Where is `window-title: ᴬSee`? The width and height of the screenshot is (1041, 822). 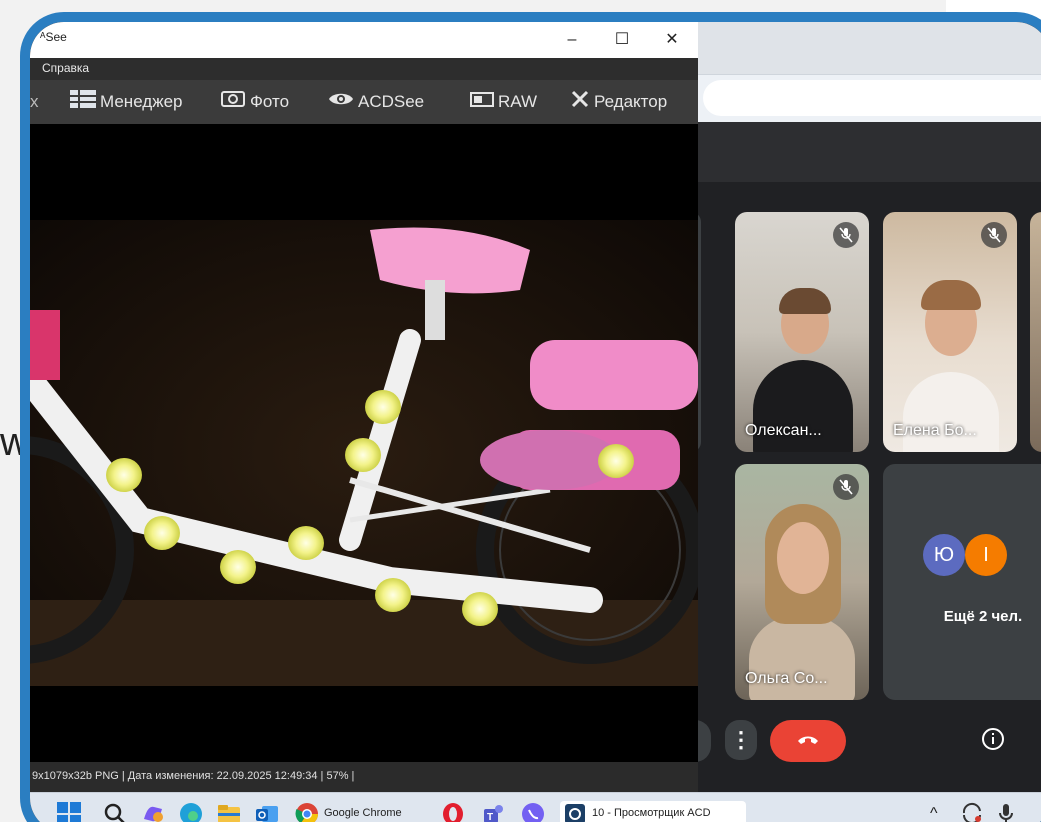
window-title: ᴬSee is located at coordinates (53, 37).